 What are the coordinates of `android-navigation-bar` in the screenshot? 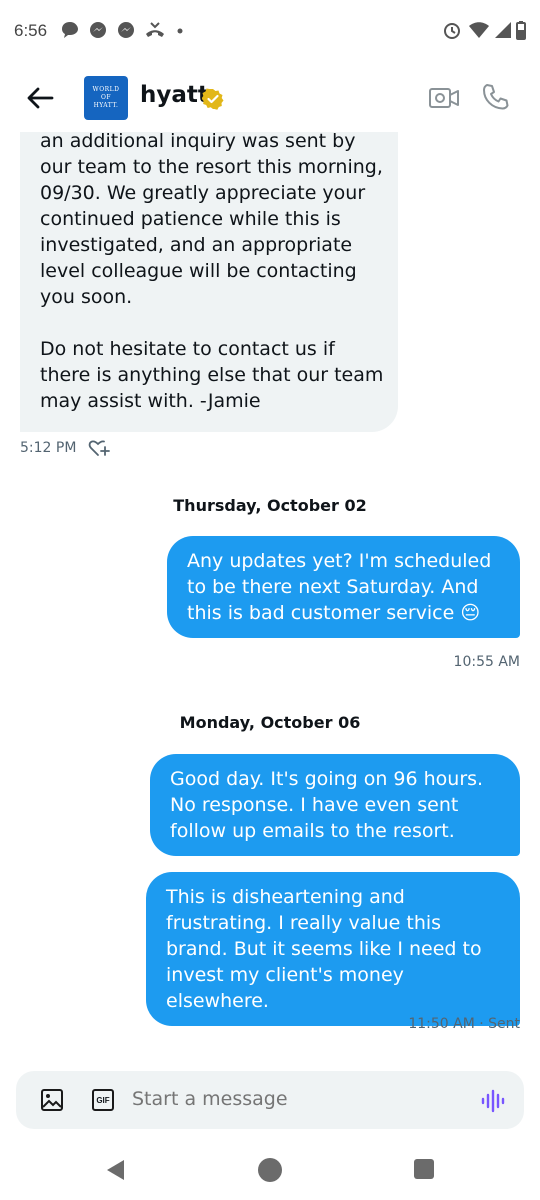 It's located at (270, 1170).